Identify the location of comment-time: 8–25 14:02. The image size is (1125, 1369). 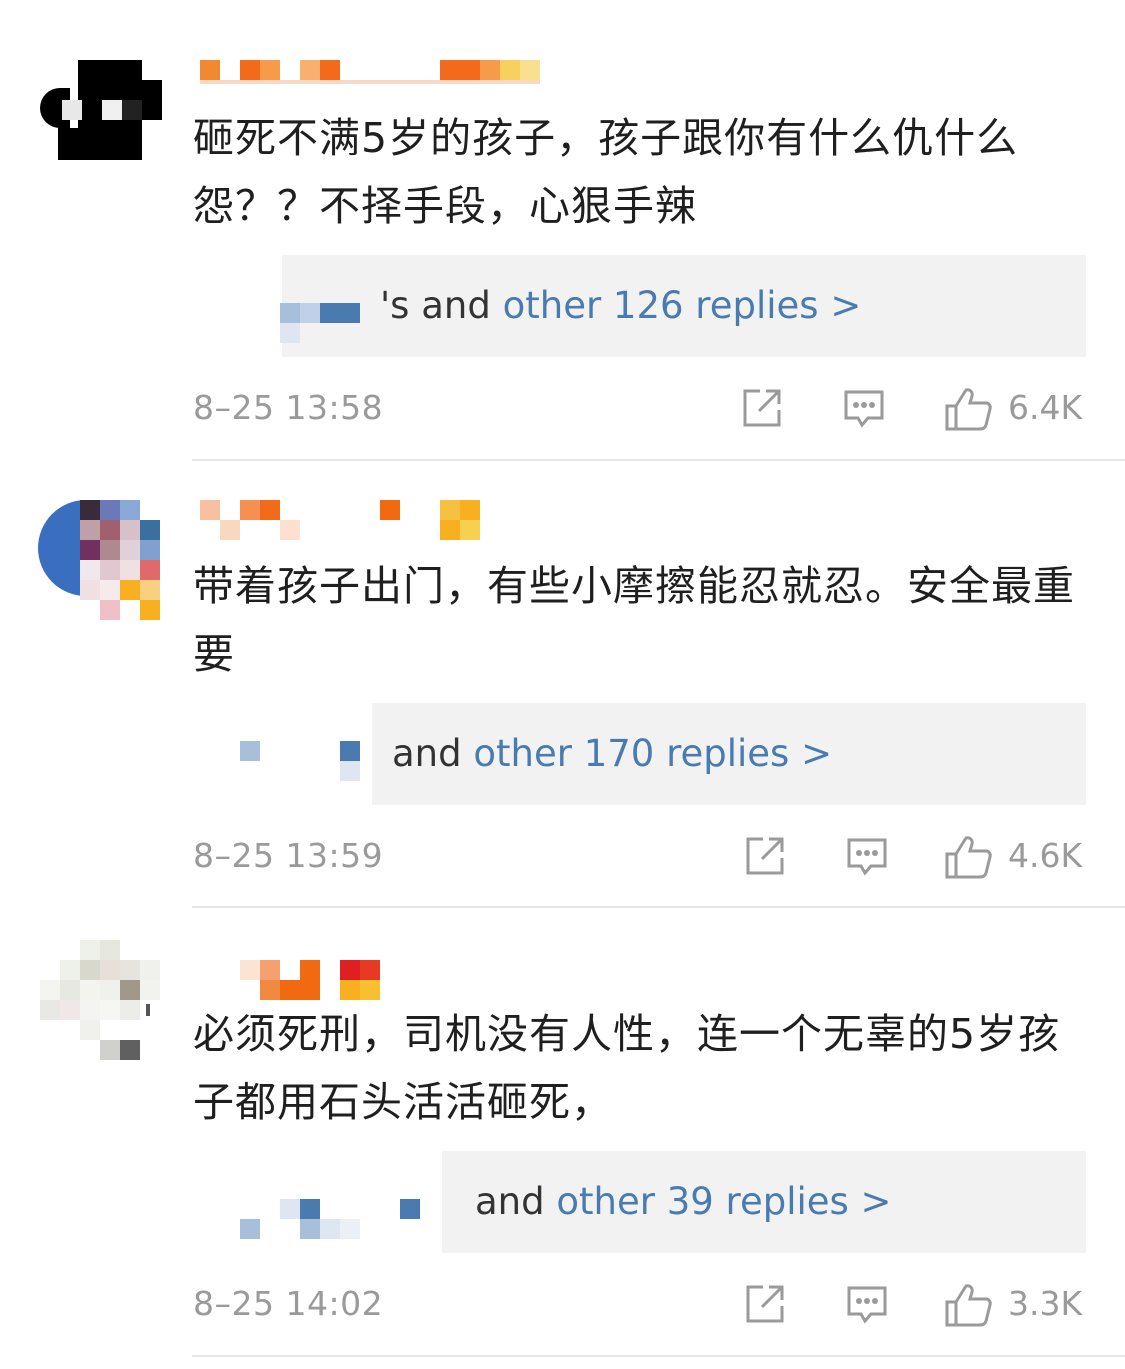
(288, 1303).